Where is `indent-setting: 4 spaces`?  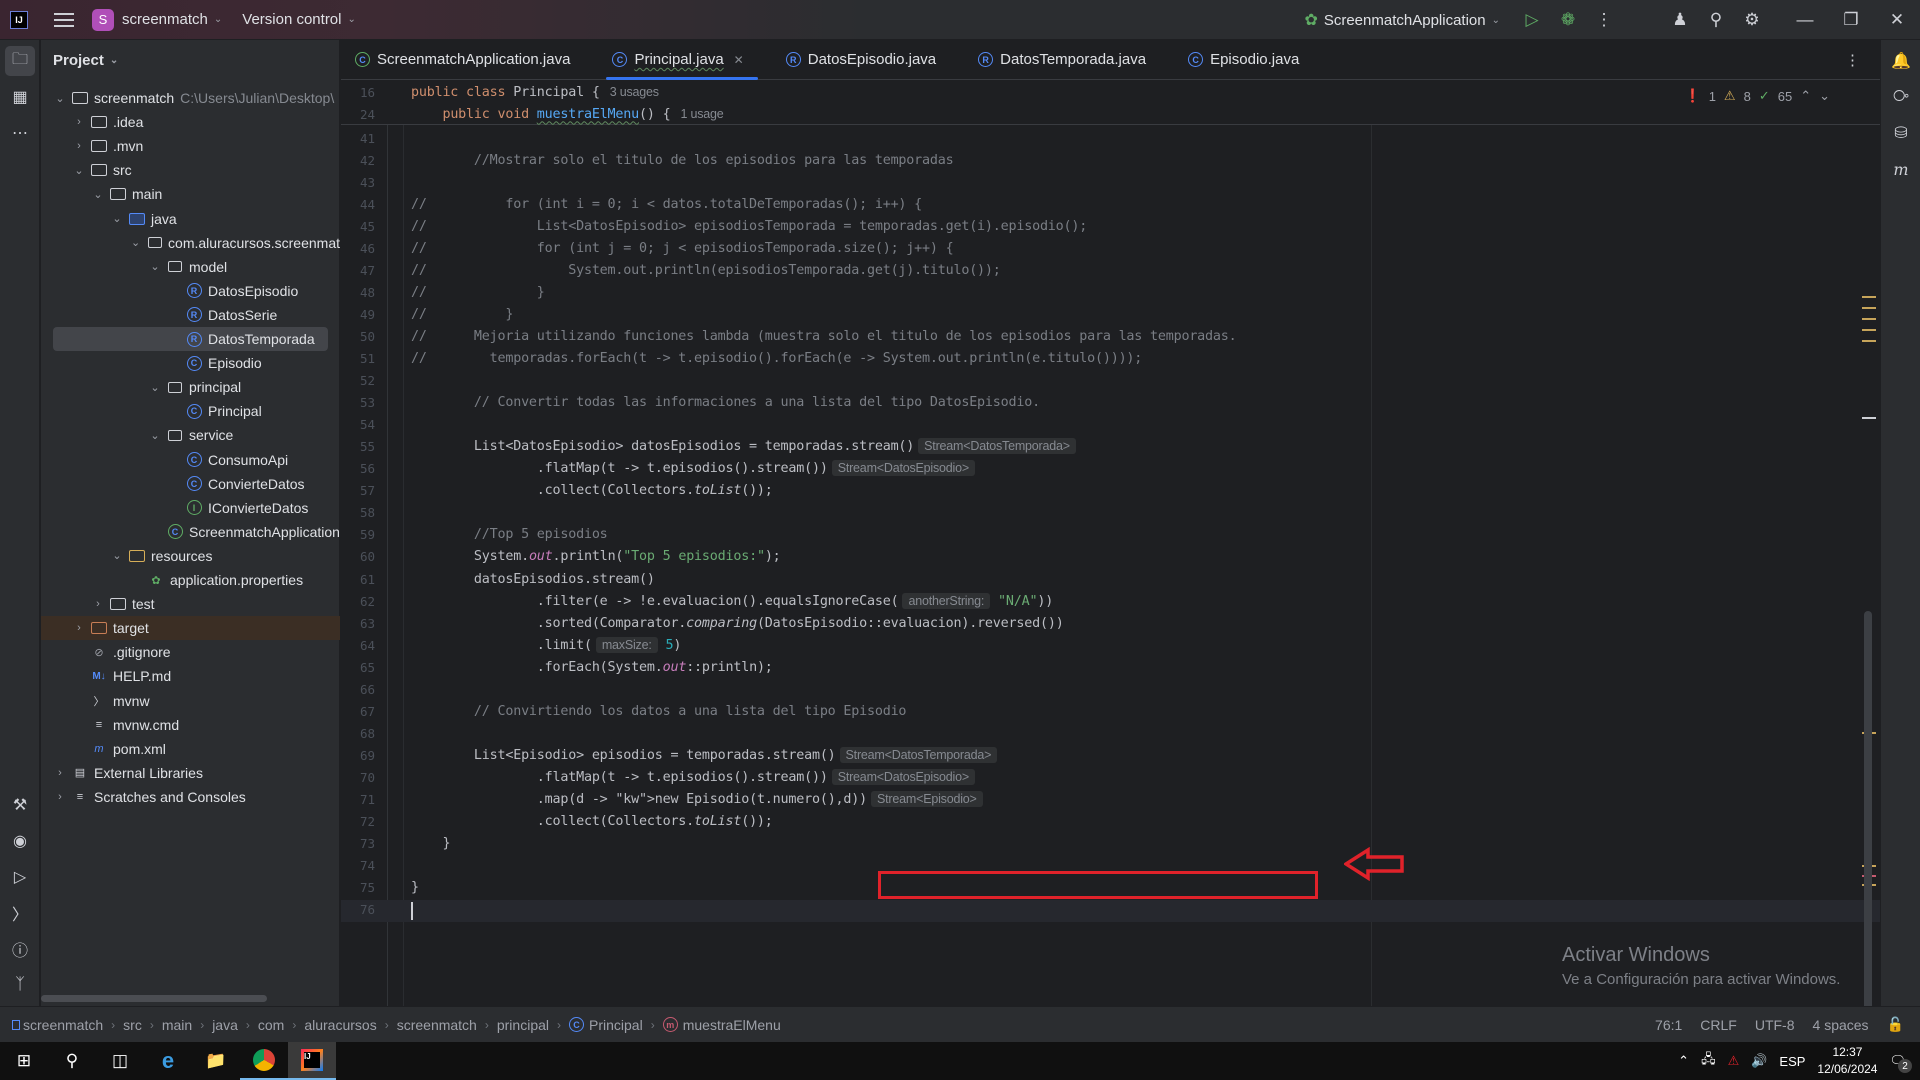
indent-setting: 4 spaces is located at coordinates (1841, 1025).